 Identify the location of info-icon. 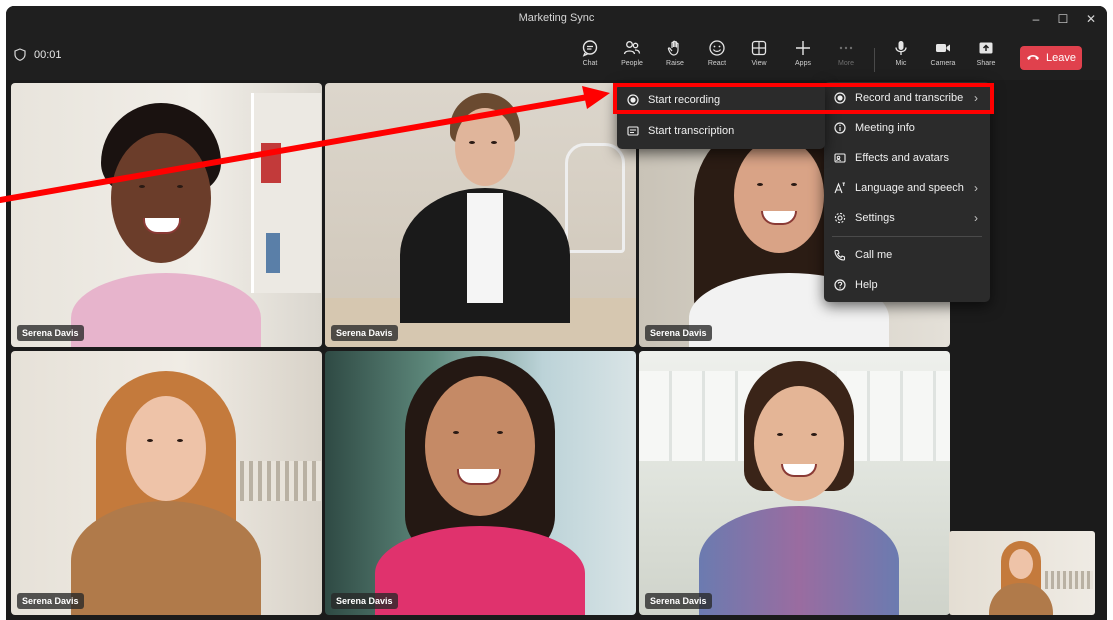
(840, 128).